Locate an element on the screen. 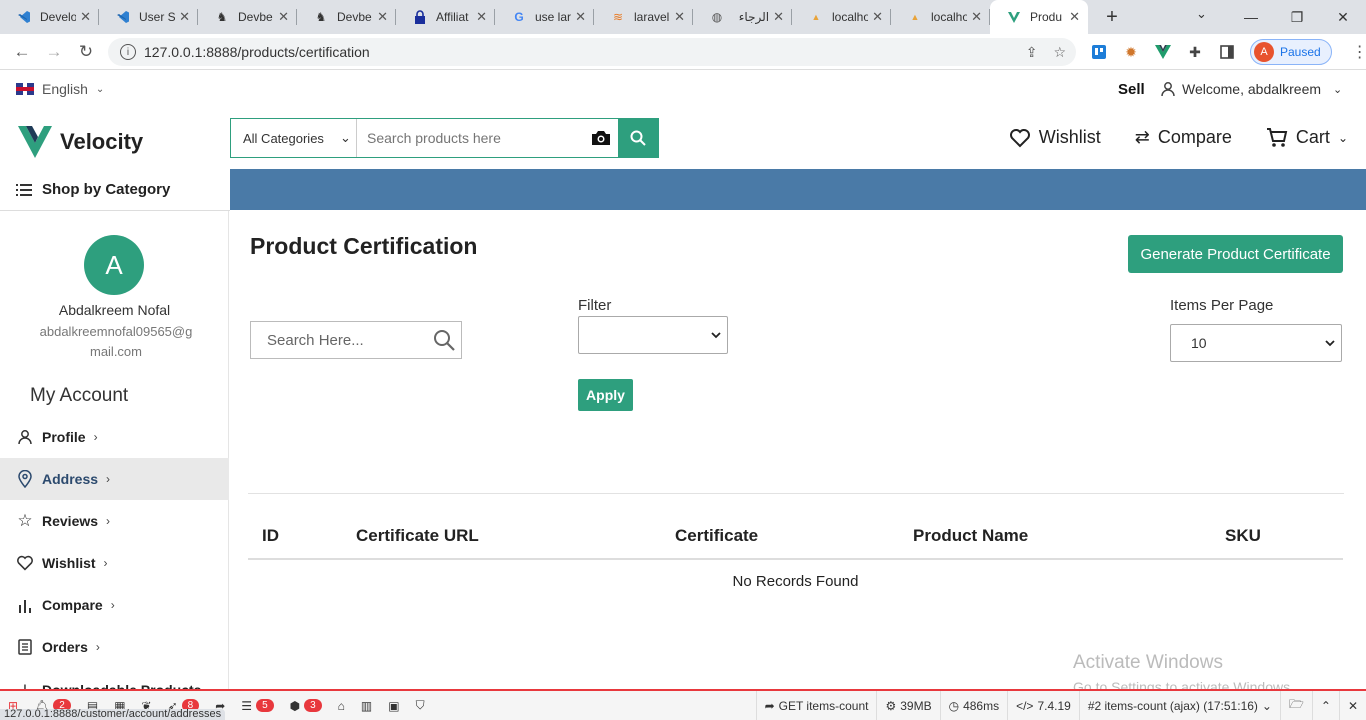  items-per-page-select: 10 is located at coordinates (1256, 343).